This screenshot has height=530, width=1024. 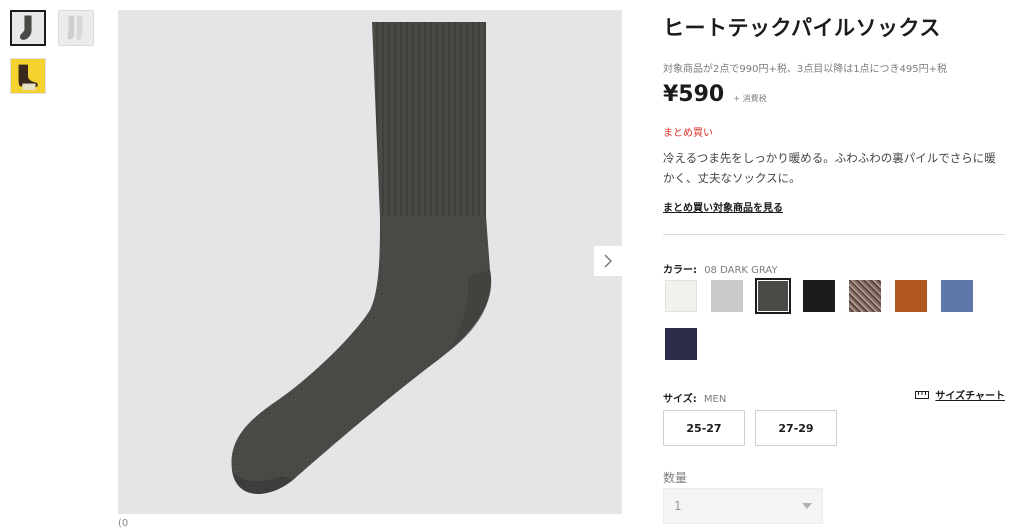 I want to click on swatch-light-gray, so click(x=727, y=296).